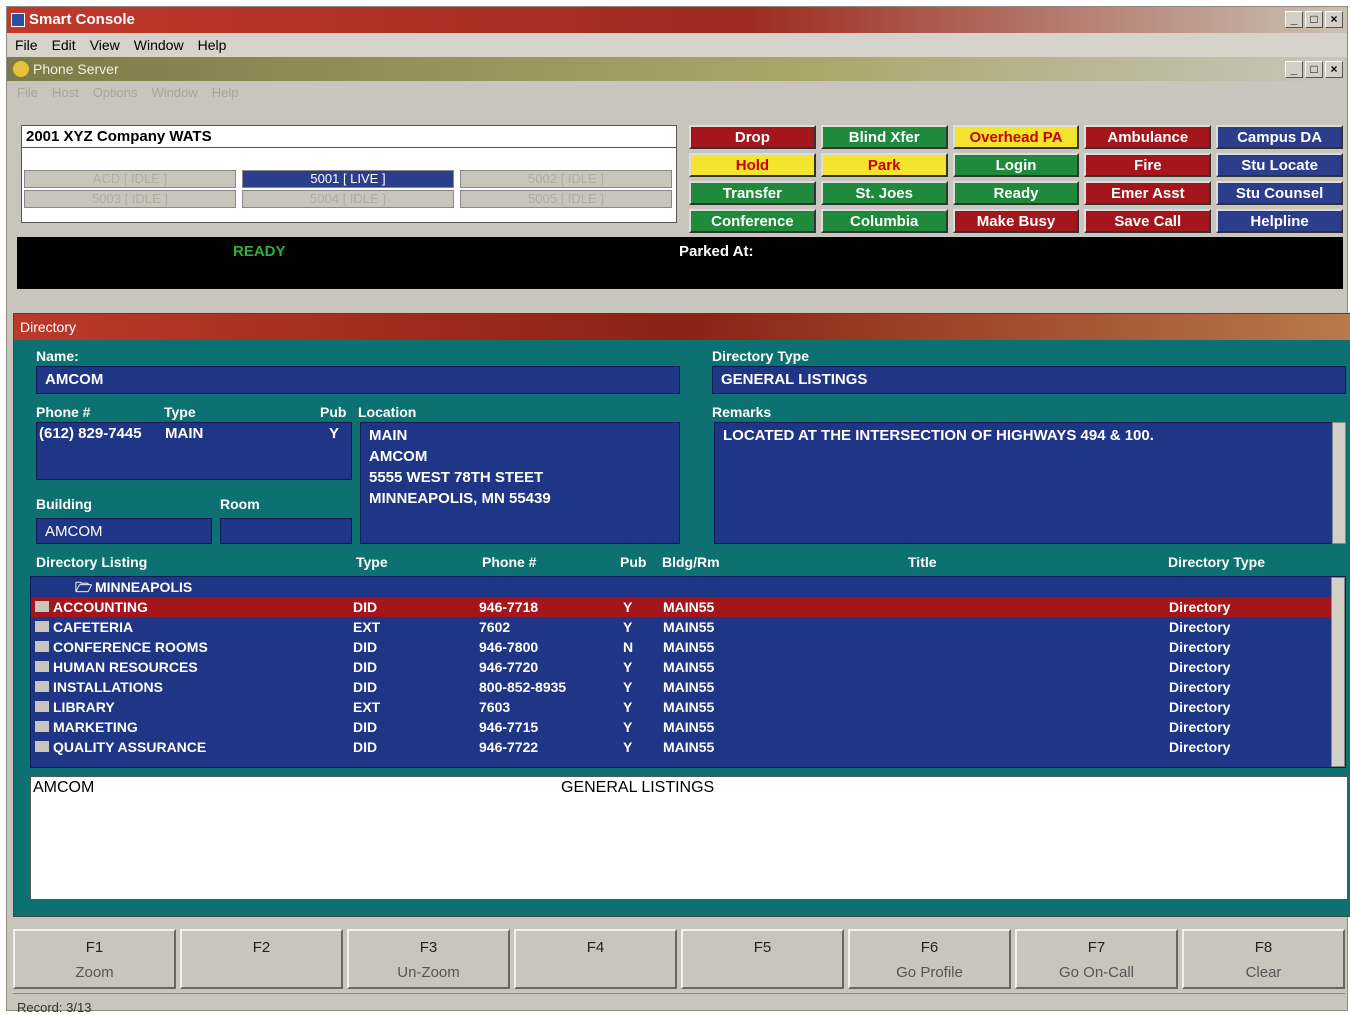 The image size is (1350, 1015). Describe the element at coordinates (212, 45) in the screenshot. I see `menu-help: Help` at that location.